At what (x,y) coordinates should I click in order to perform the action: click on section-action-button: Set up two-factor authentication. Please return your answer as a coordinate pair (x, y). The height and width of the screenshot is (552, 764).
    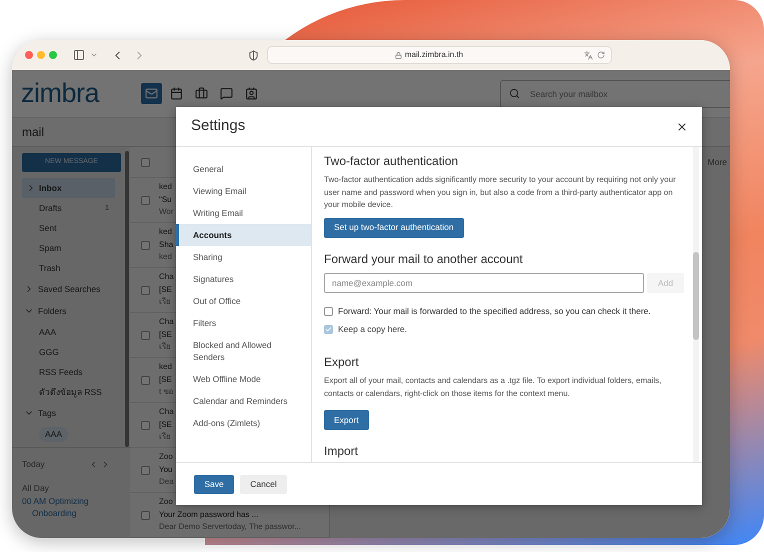
    Looking at the image, I should click on (394, 228).